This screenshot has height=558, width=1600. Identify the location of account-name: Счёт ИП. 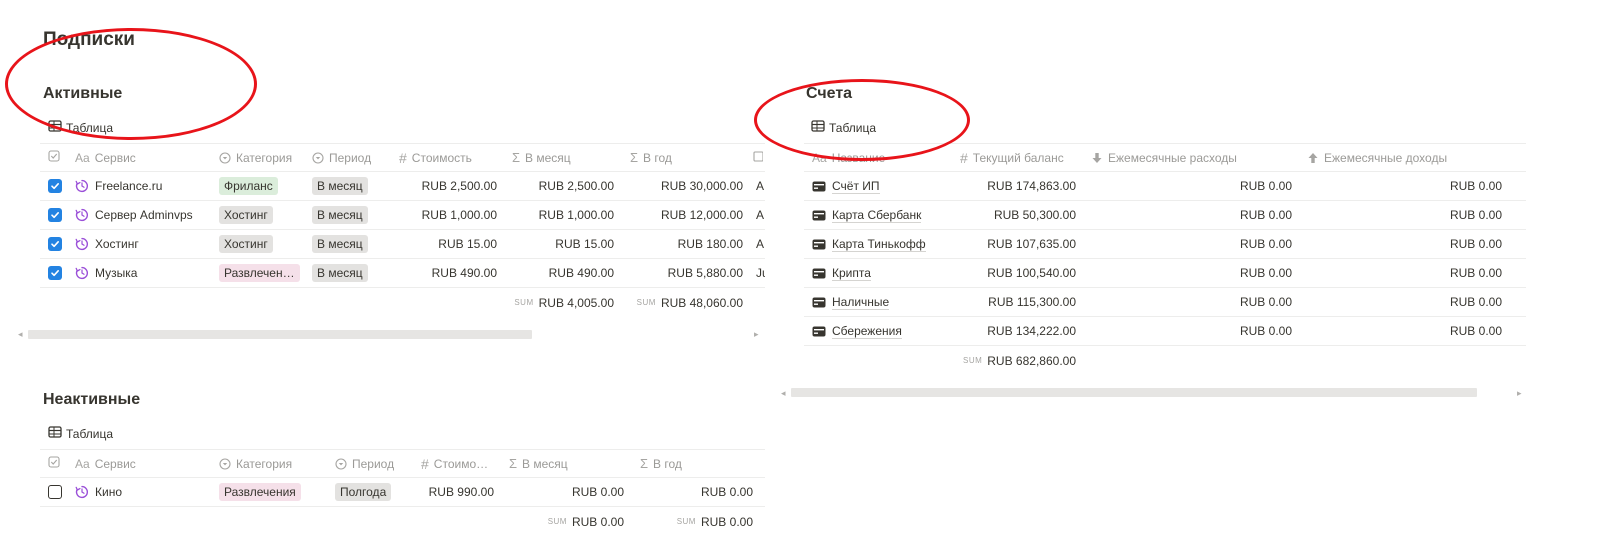
(856, 186).